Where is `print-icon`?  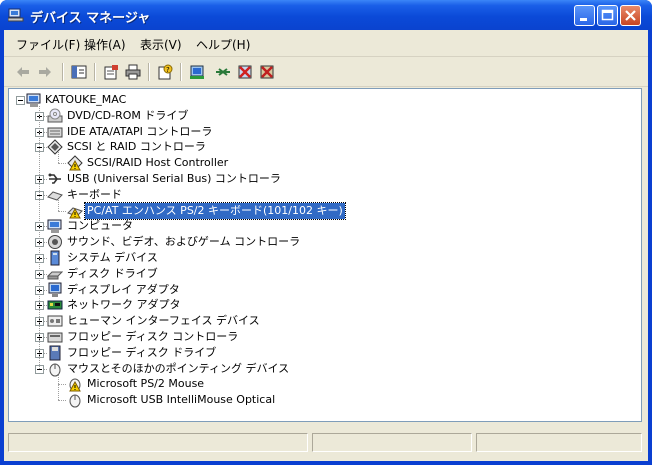
print-icon is located at coordinates (133, 72).